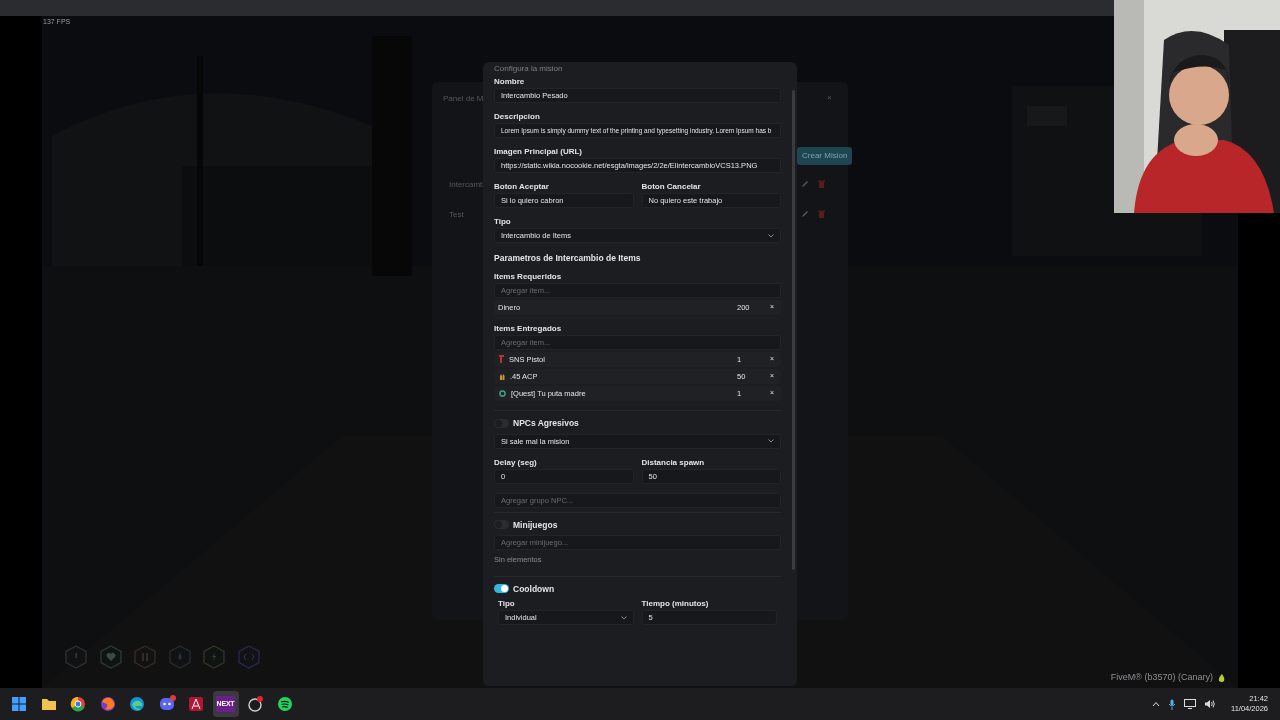 The height and width of the screenshot is (720, 1280). Describe the element at coordinates (546, 423) in the screenshot. I see `toggle-label: NPCs Agresivos` at that location.